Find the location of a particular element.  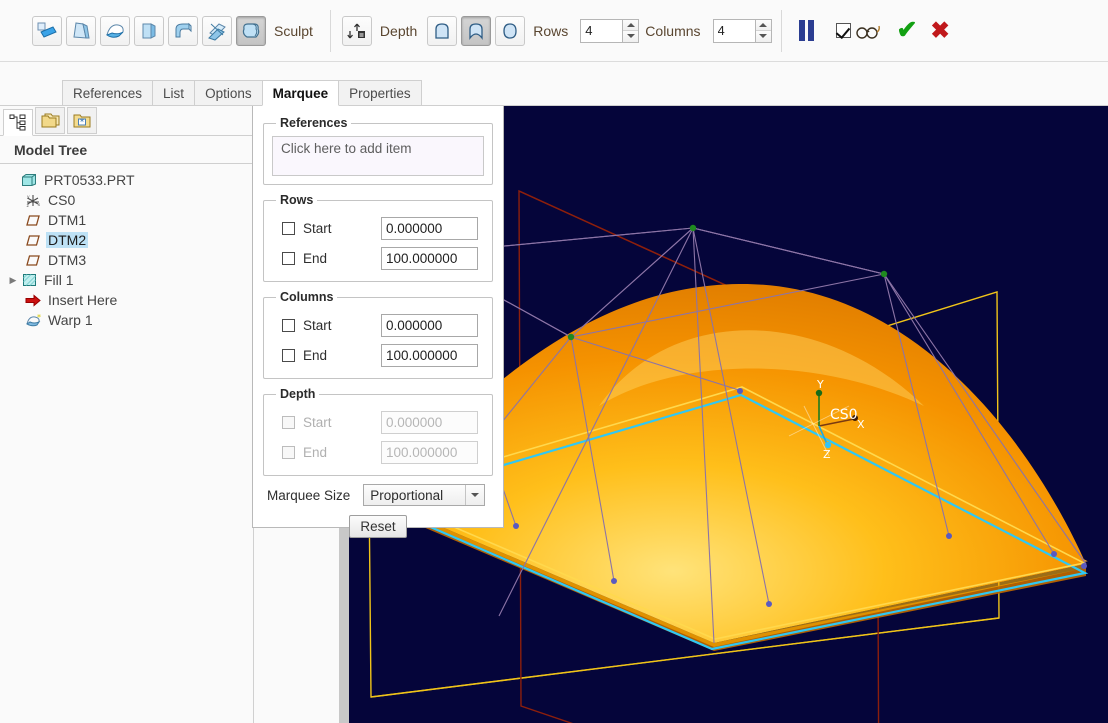

columns-start-input is located at coordinates (429, 325).